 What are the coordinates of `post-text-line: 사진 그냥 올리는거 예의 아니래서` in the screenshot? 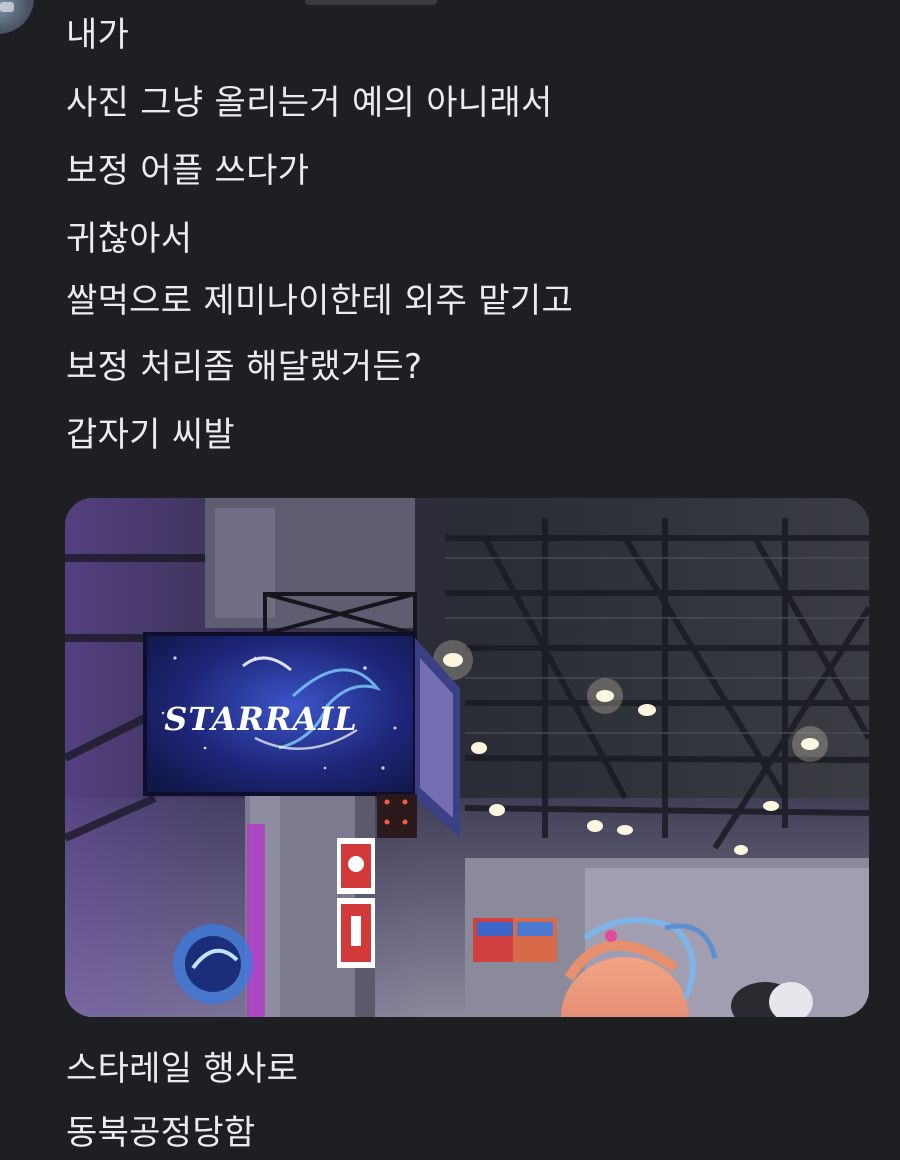 It's located at (309, 103).